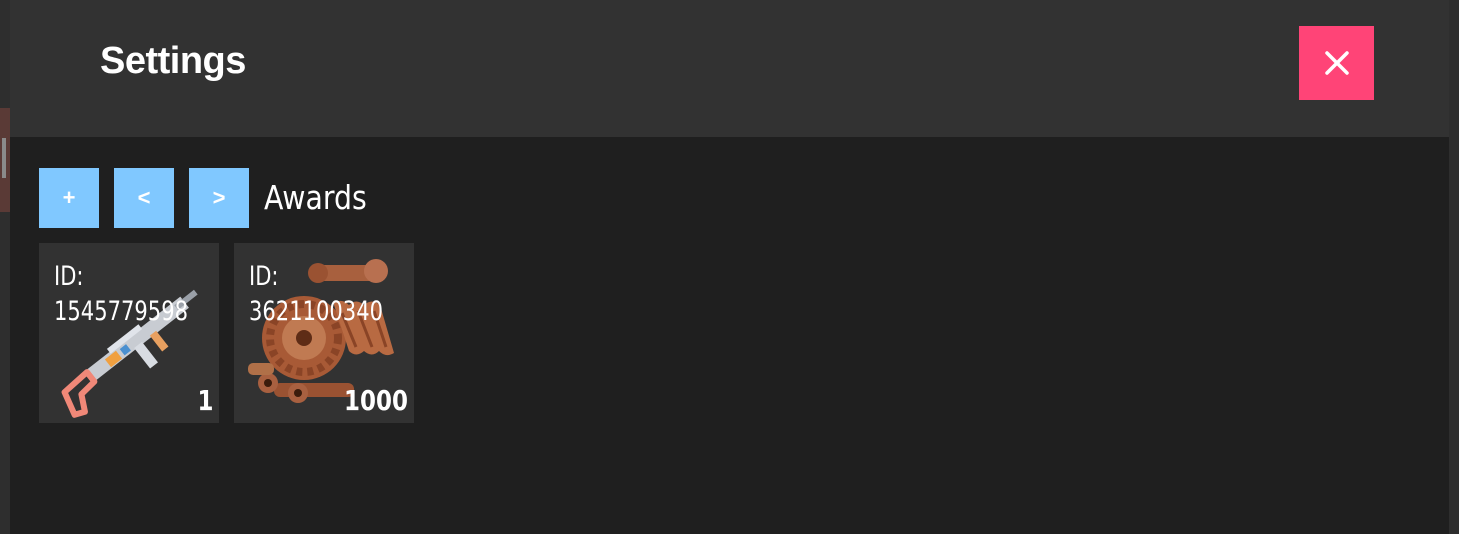 The image size is (1459, 534). What do you see at coordinates (144, 198) in the screenshot?
I see `previous-page-button: <` at bounding box center [144, 198].